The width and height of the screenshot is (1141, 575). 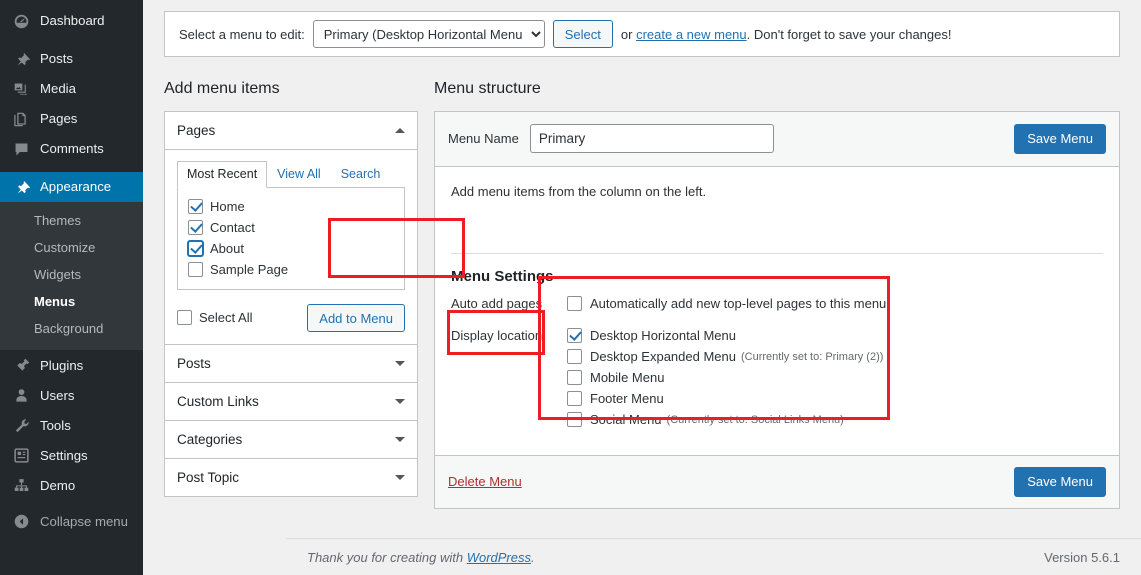 I want to click on checkbox-desktop-expanded-menu, so click(x=574, y=357).